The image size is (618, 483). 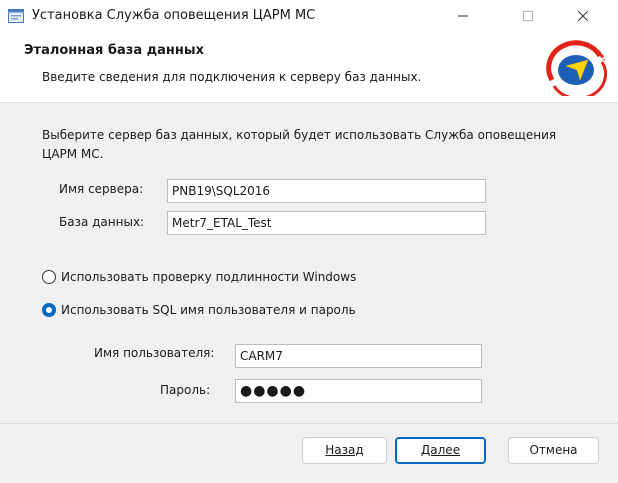 I want to click on auth-windows-radio, so click(x=49, y=277).